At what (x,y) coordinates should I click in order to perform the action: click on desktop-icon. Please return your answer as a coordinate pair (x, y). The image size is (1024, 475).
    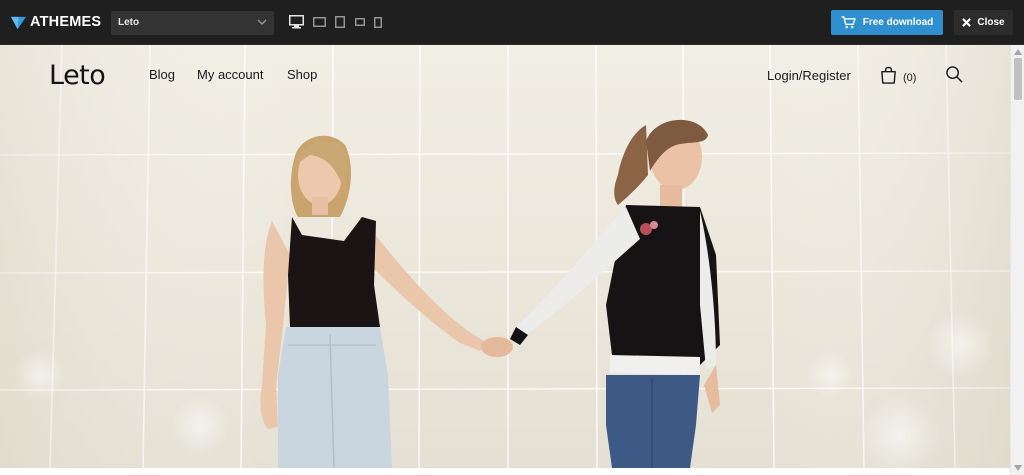
    Looking at the image, I should click on (296, 22).